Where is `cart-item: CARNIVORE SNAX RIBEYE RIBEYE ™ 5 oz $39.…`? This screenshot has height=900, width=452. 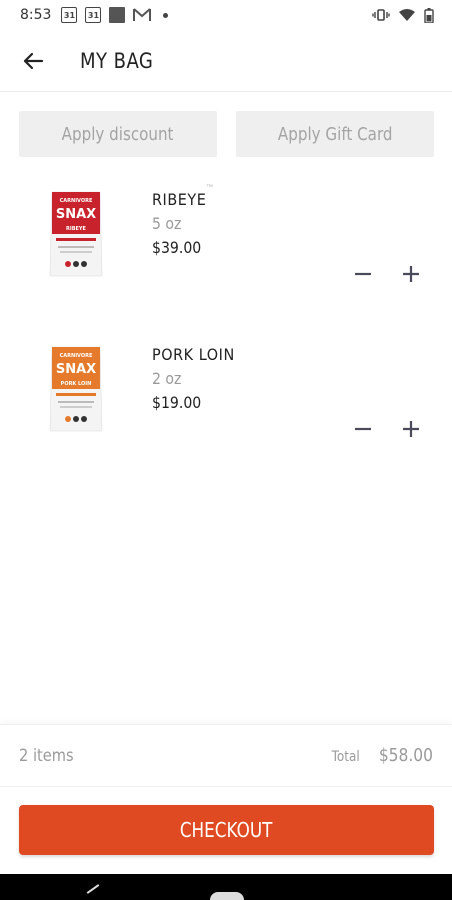
cart-item: CARNIVORE SNAX RIBEYE RIBEYE ™ 5 oz $39.… is located at coordinates (226, 241).